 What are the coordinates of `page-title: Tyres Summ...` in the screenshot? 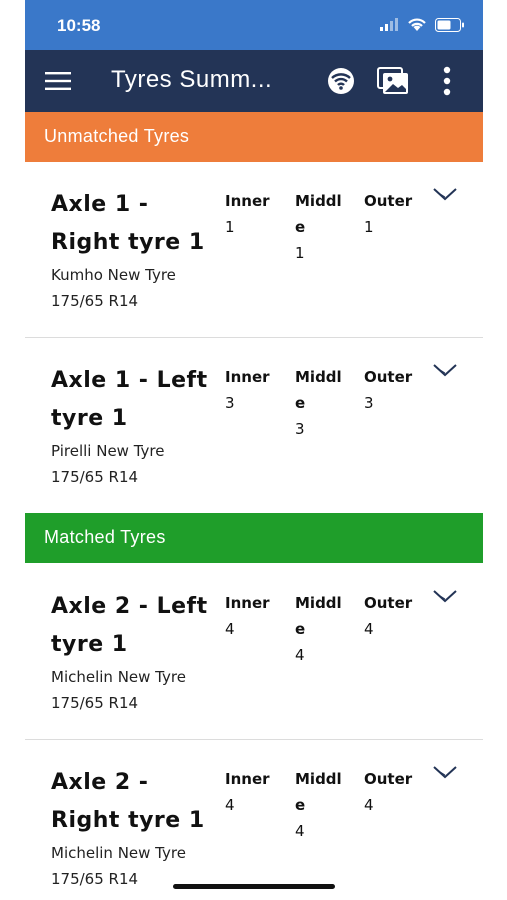 It's located at (192, 79).